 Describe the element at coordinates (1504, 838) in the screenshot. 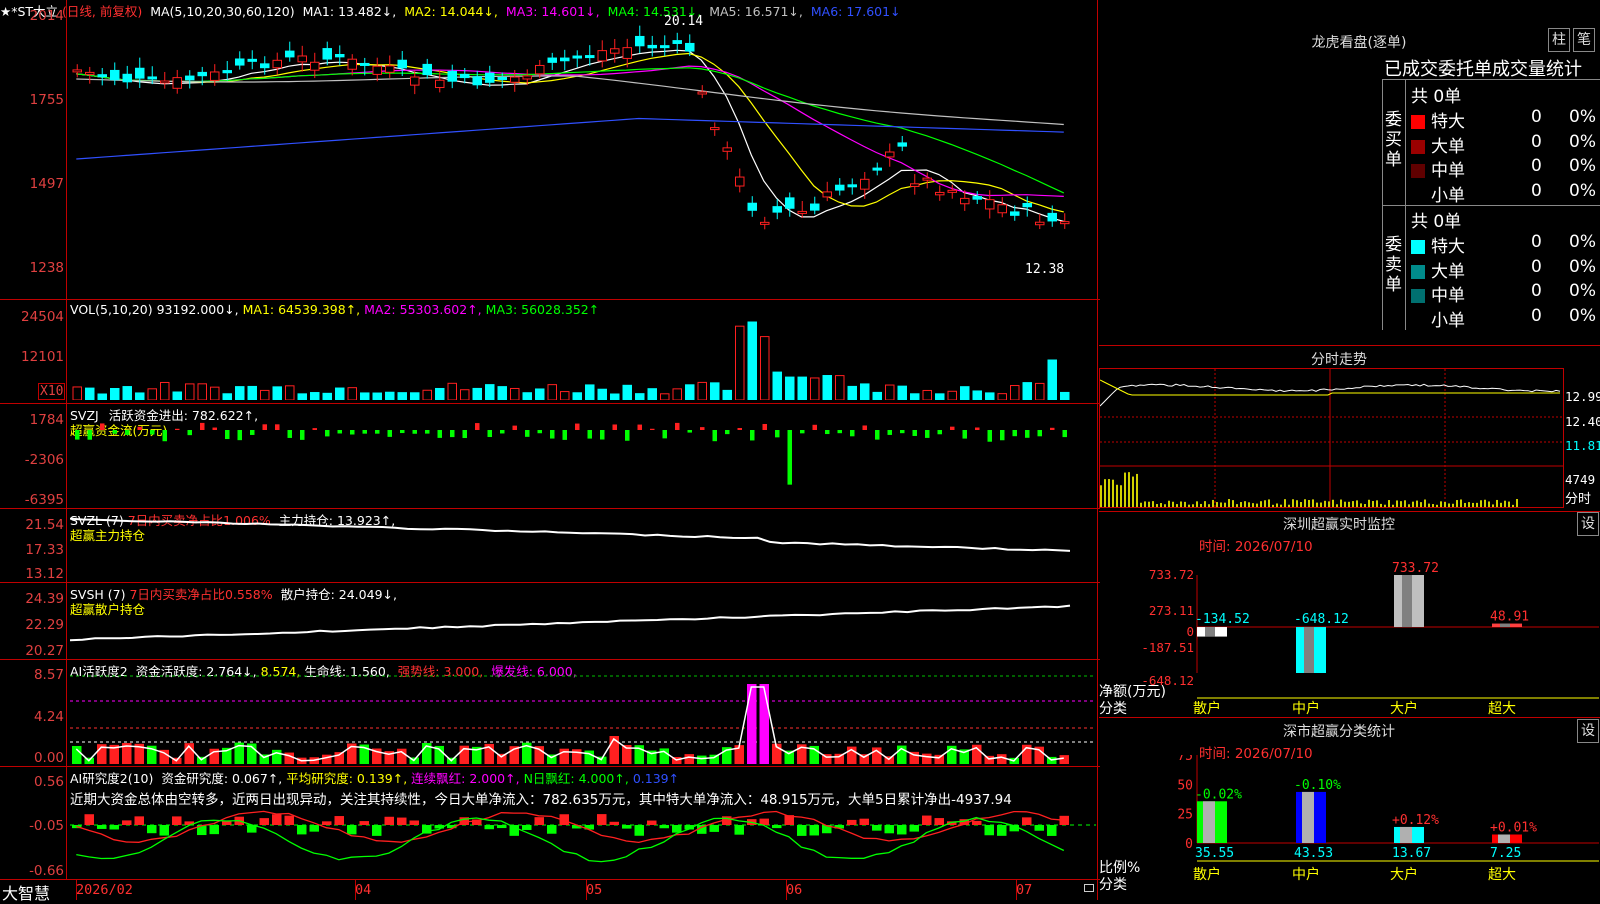

I see `classify-bar-shade` at that location.